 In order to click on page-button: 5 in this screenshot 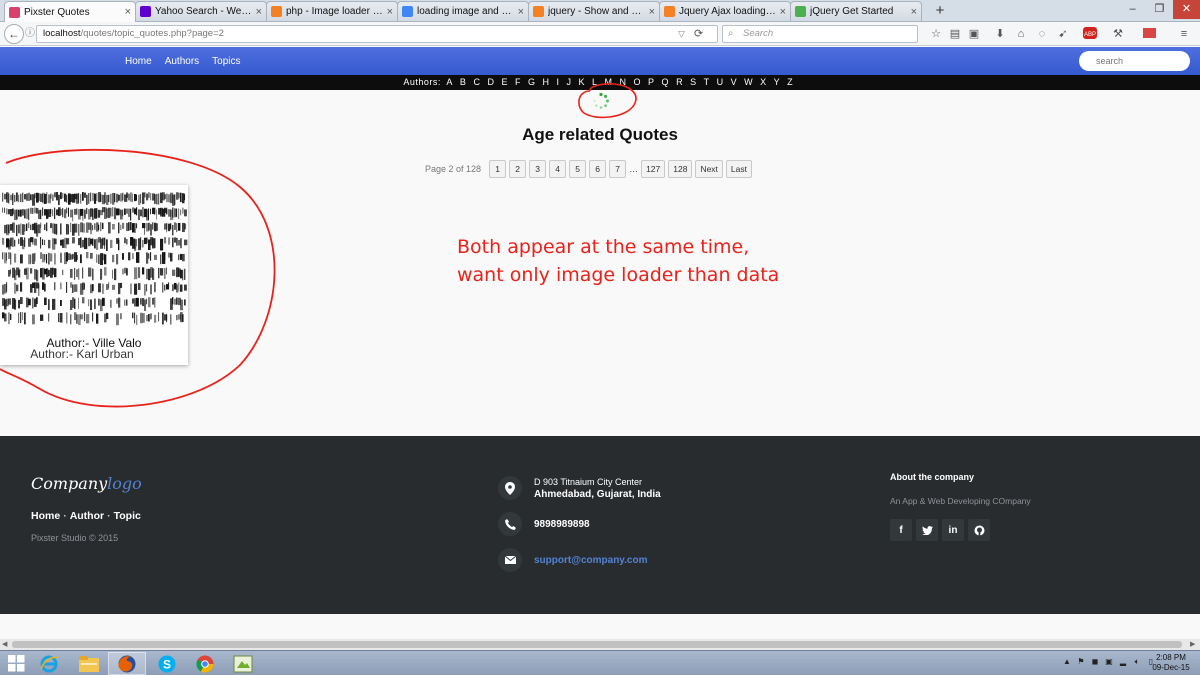, I will do `click(578, 168)`.